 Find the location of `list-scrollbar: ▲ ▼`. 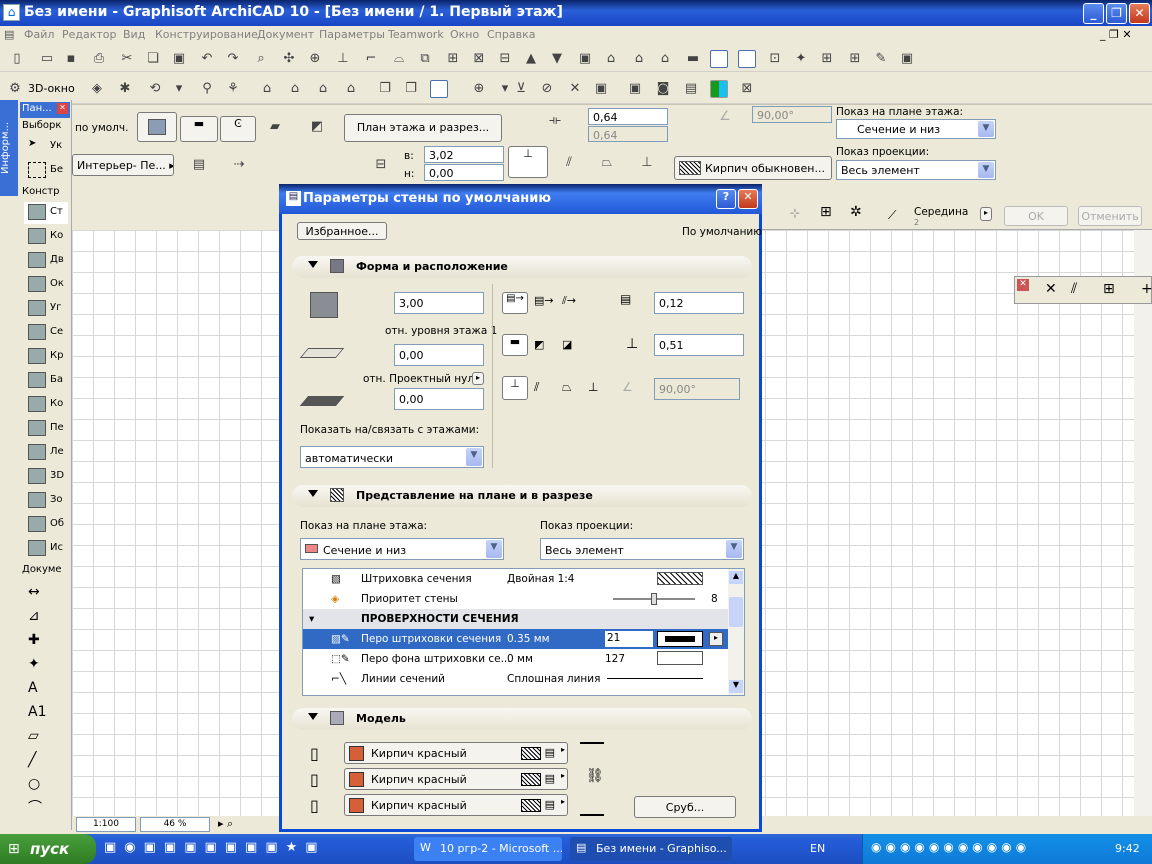

list-scrollbar: ▲ ▼ is located at coordinates (736, 632).